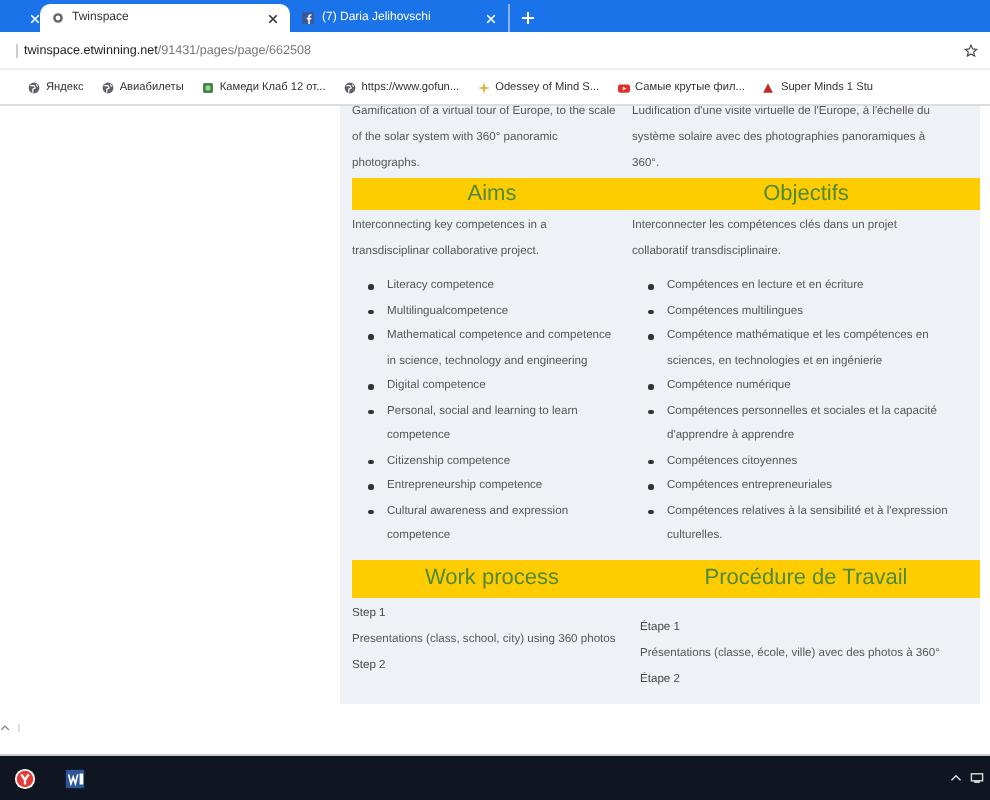 The image size is (990, 800). What do you see at coordinates (806, 578) in the screenshot?
I see `section-heading: Procédure de Travail` at bounding box center [806, 578].